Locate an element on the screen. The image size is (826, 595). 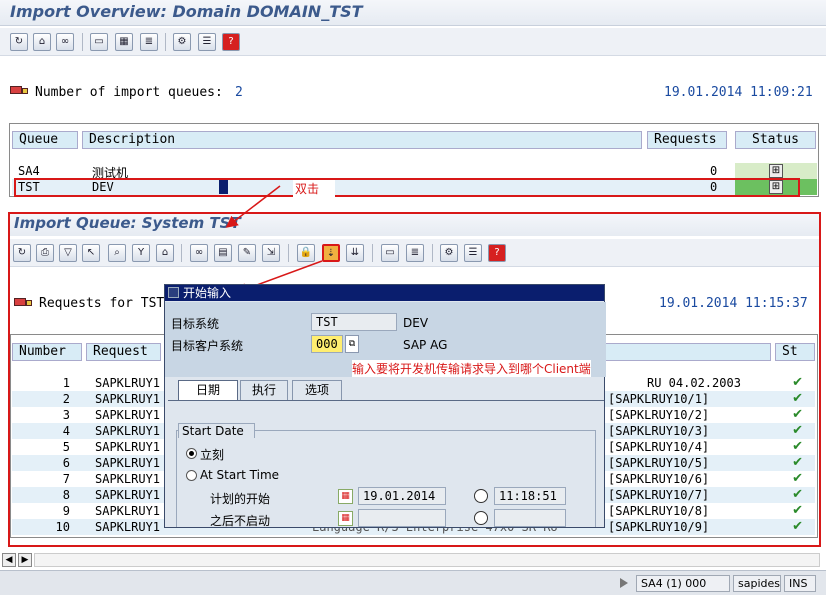
radio-start-time-label: At Start Time is located at coordinates (240, 475).